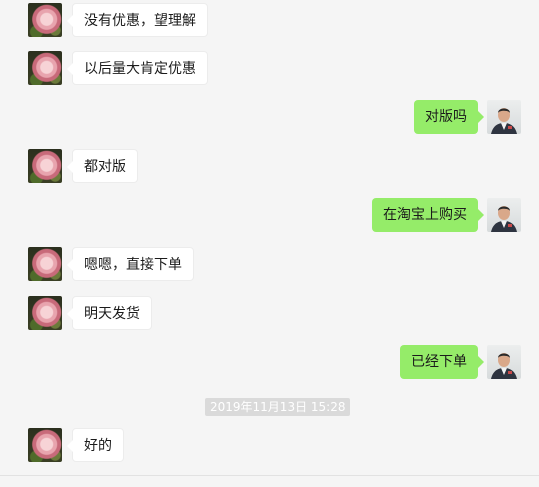  I want to click on incoming-message: 都对版, so click(269, 166).